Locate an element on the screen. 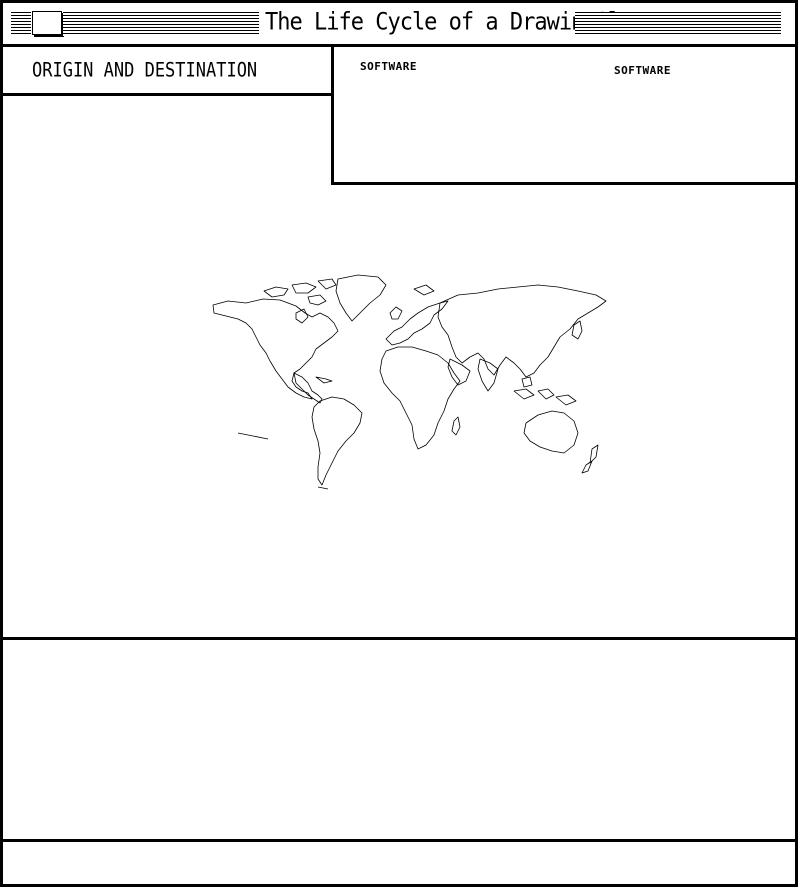 The width and height of the screenshot is (798, 887). world-map-icon is located at coordinates (409, 382).